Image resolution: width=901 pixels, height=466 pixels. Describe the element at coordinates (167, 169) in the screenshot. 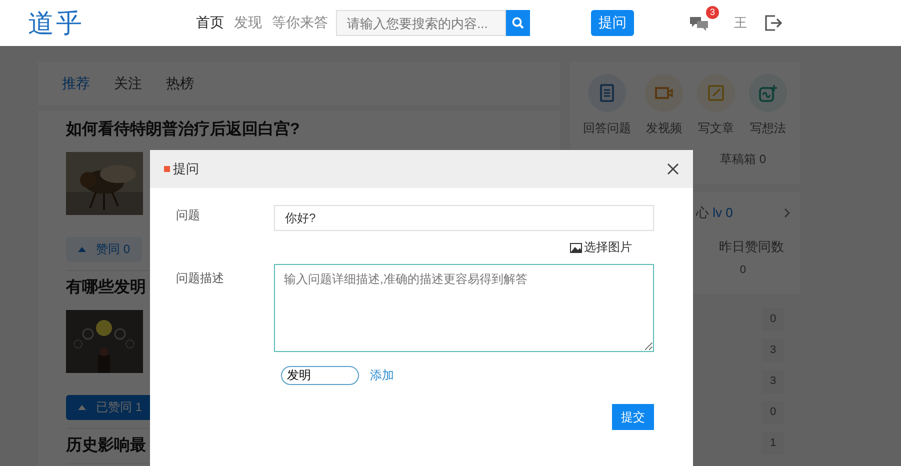

I see `square-icon` at that location.